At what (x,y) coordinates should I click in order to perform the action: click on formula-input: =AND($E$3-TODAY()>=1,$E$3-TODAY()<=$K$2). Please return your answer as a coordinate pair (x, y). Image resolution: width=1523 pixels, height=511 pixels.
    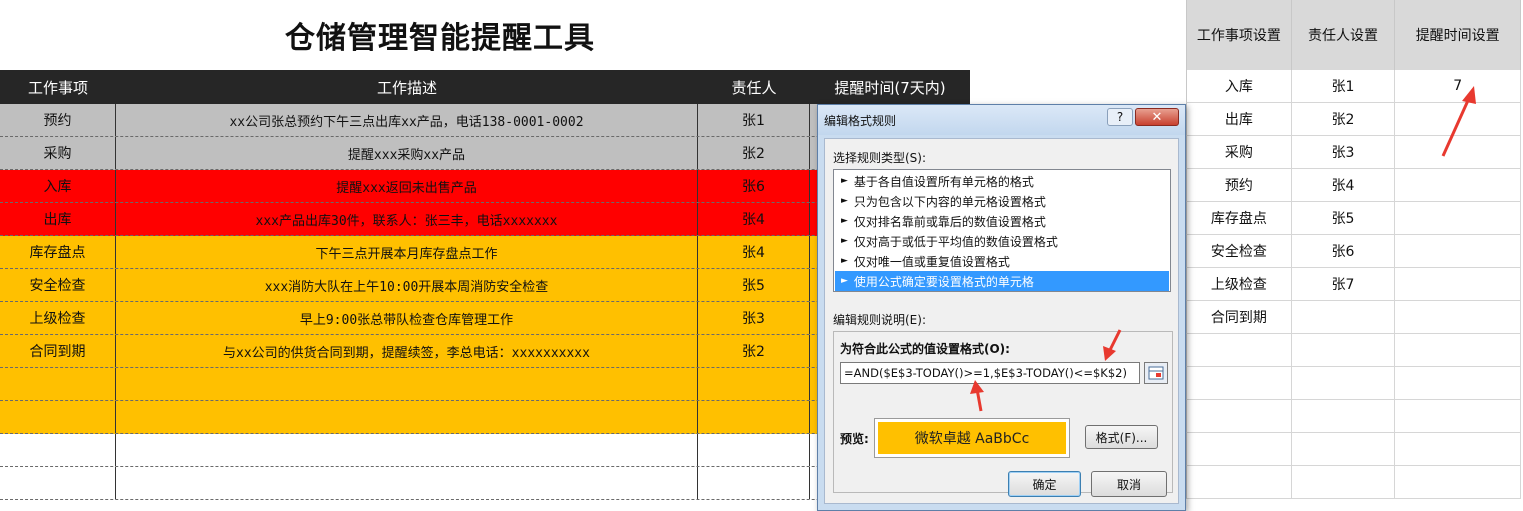
    Looking at the image, I should click on (990, 373).